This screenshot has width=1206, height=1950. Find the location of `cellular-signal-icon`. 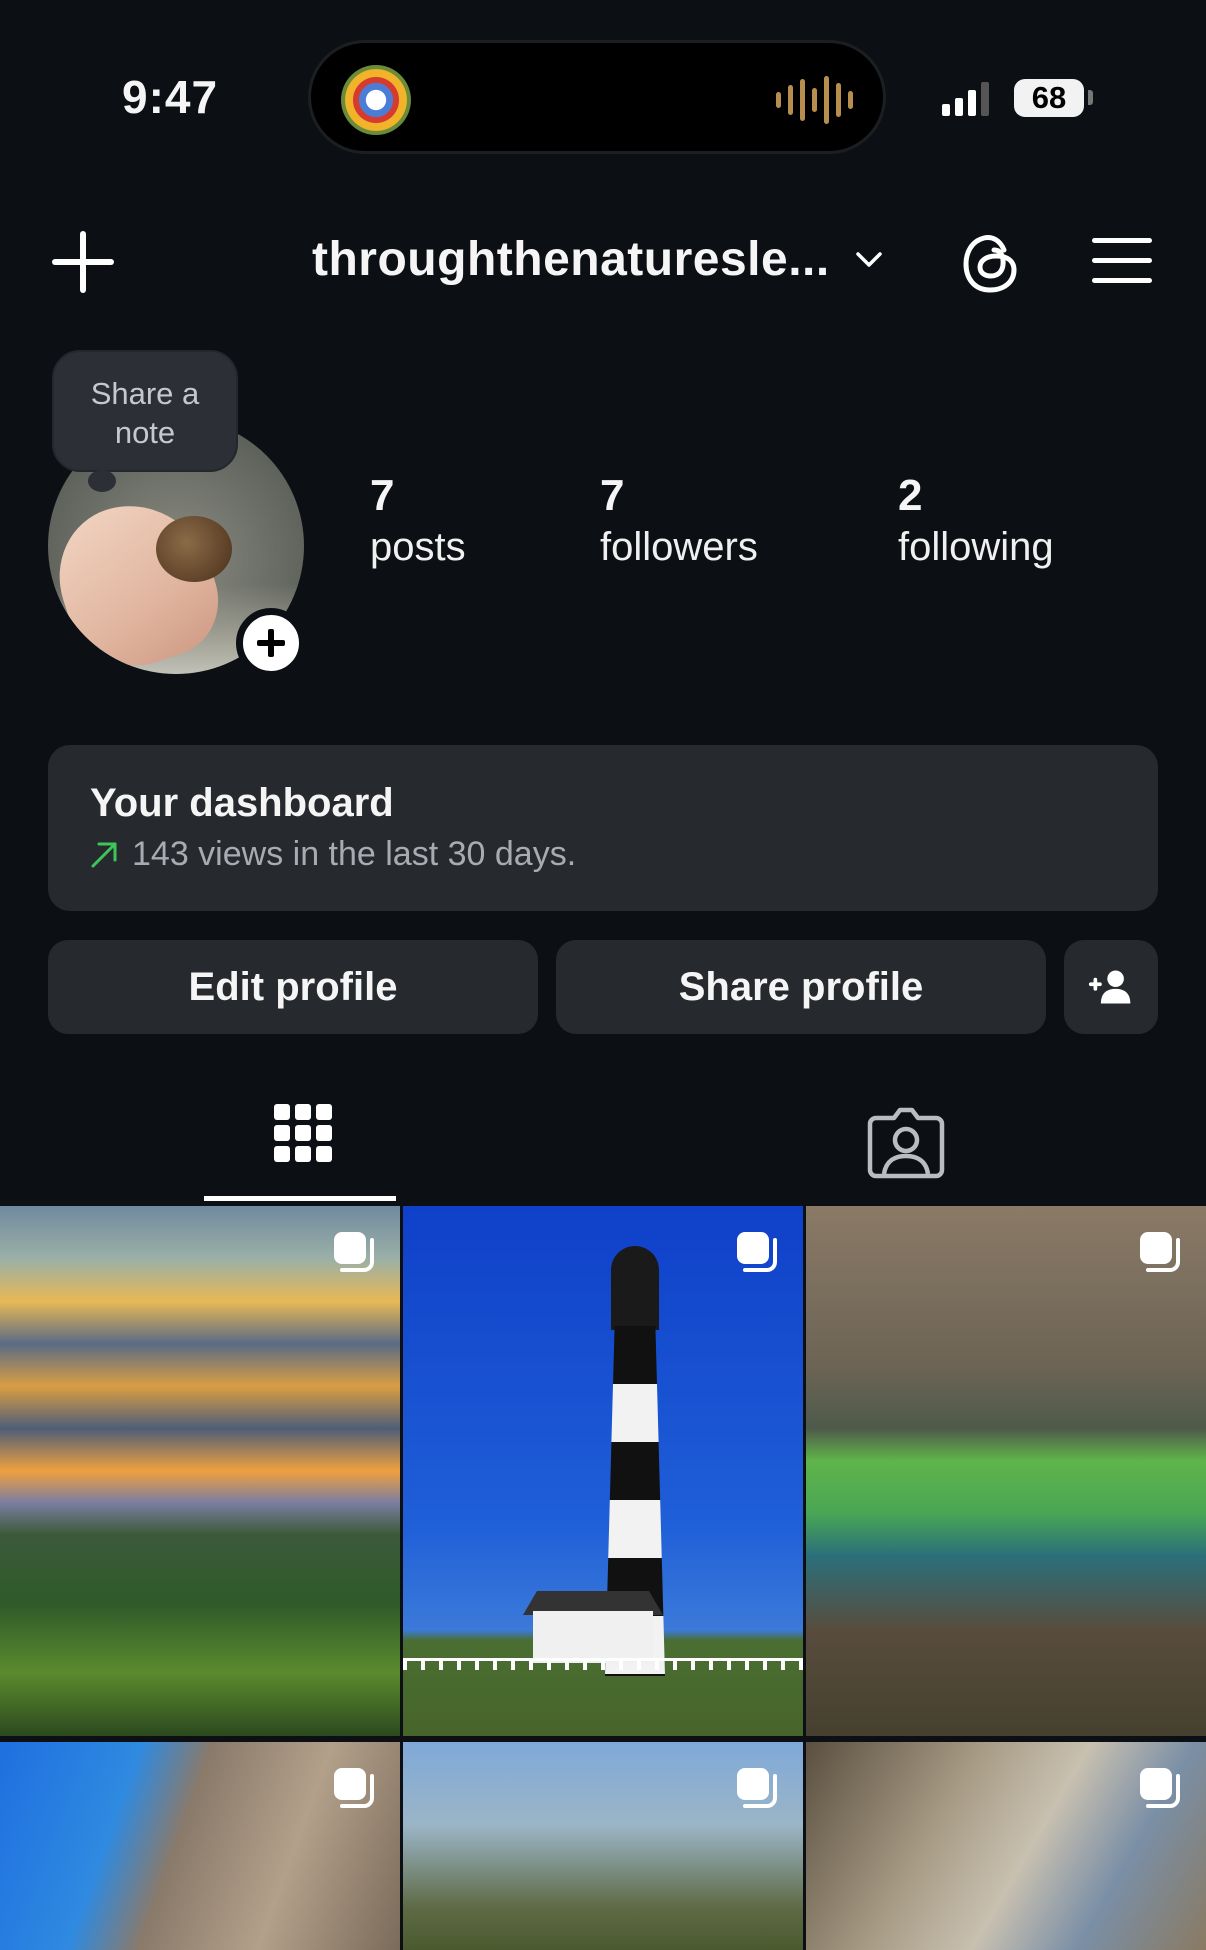

cellular-signal-icon is located at coordinates (965, 99).